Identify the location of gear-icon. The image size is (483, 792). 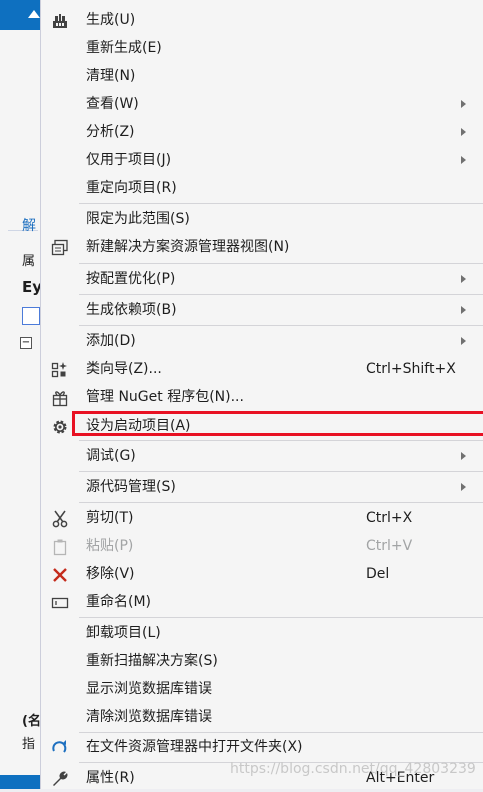
(60, 427).